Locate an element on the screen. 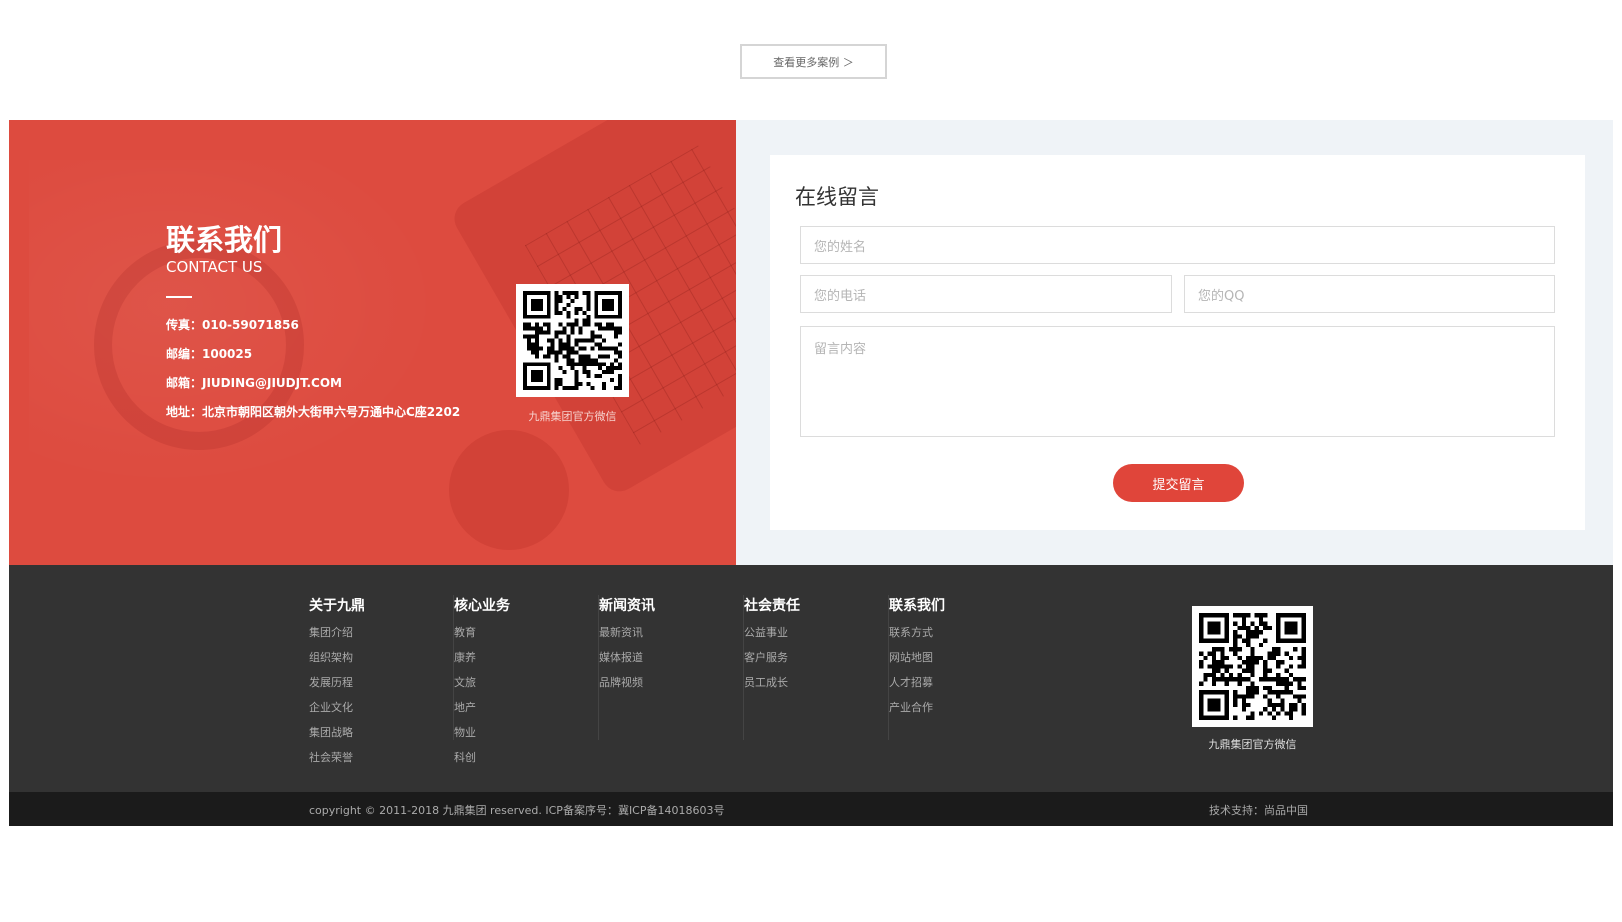  footer-col-title: 社会责任 is located at coordinates (772, 606).